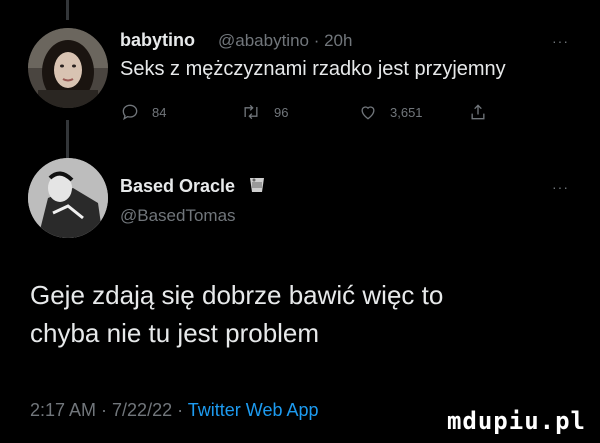 The image size is (600, 443). I want to click on retweet-button: 96, so click(264, 112).